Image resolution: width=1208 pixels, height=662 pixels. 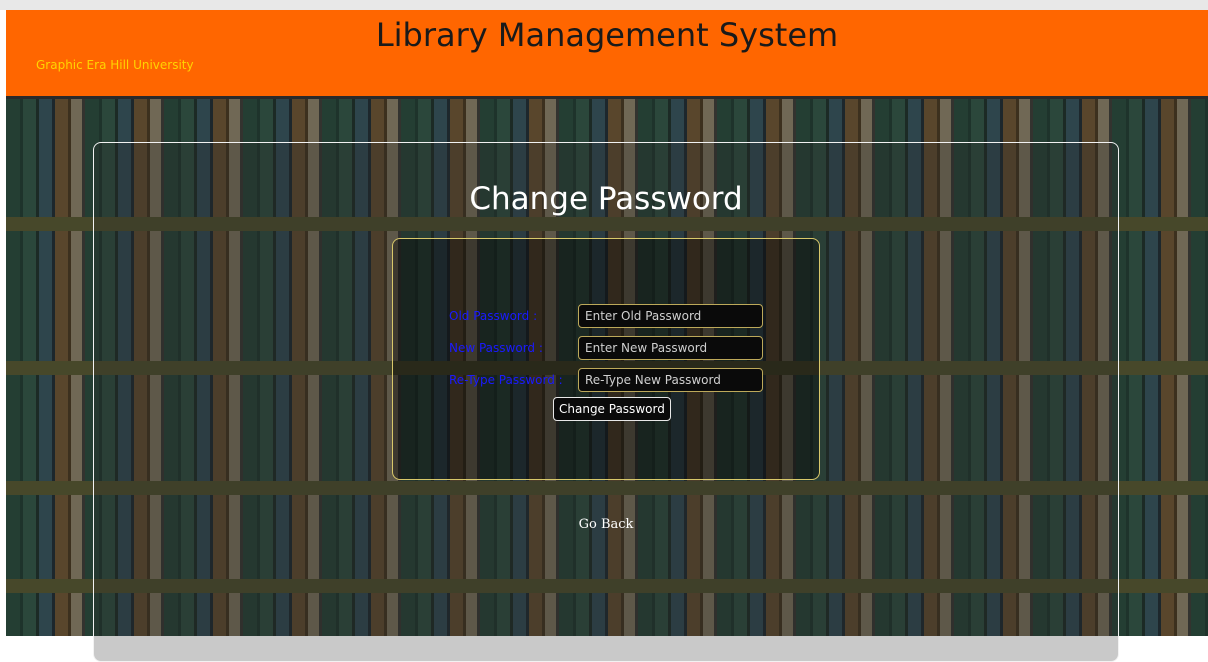 I want to click on retype-password-label: Re-Type Password :, so click(x=506, y=380).